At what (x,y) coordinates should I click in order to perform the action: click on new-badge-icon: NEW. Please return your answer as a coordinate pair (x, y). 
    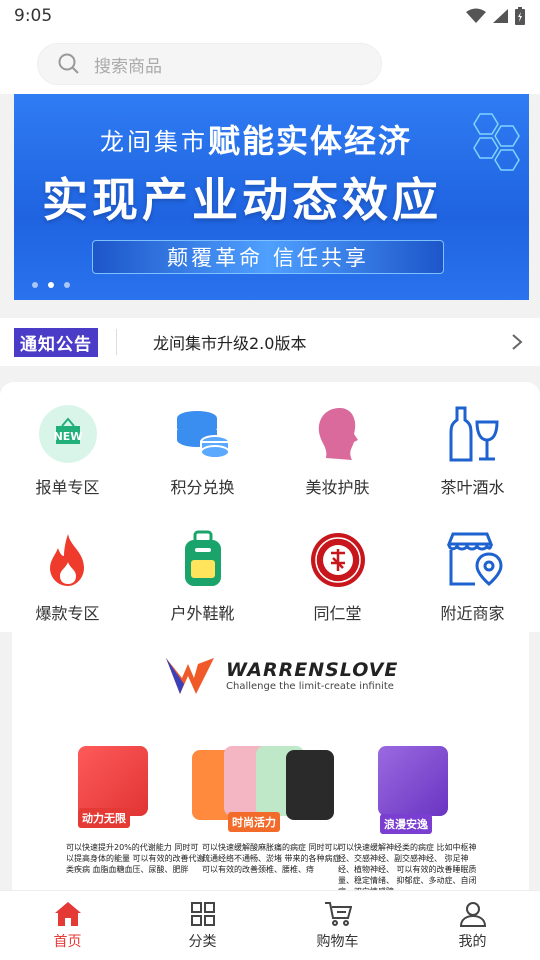
    Looking at the image, I should click on (68, 434).